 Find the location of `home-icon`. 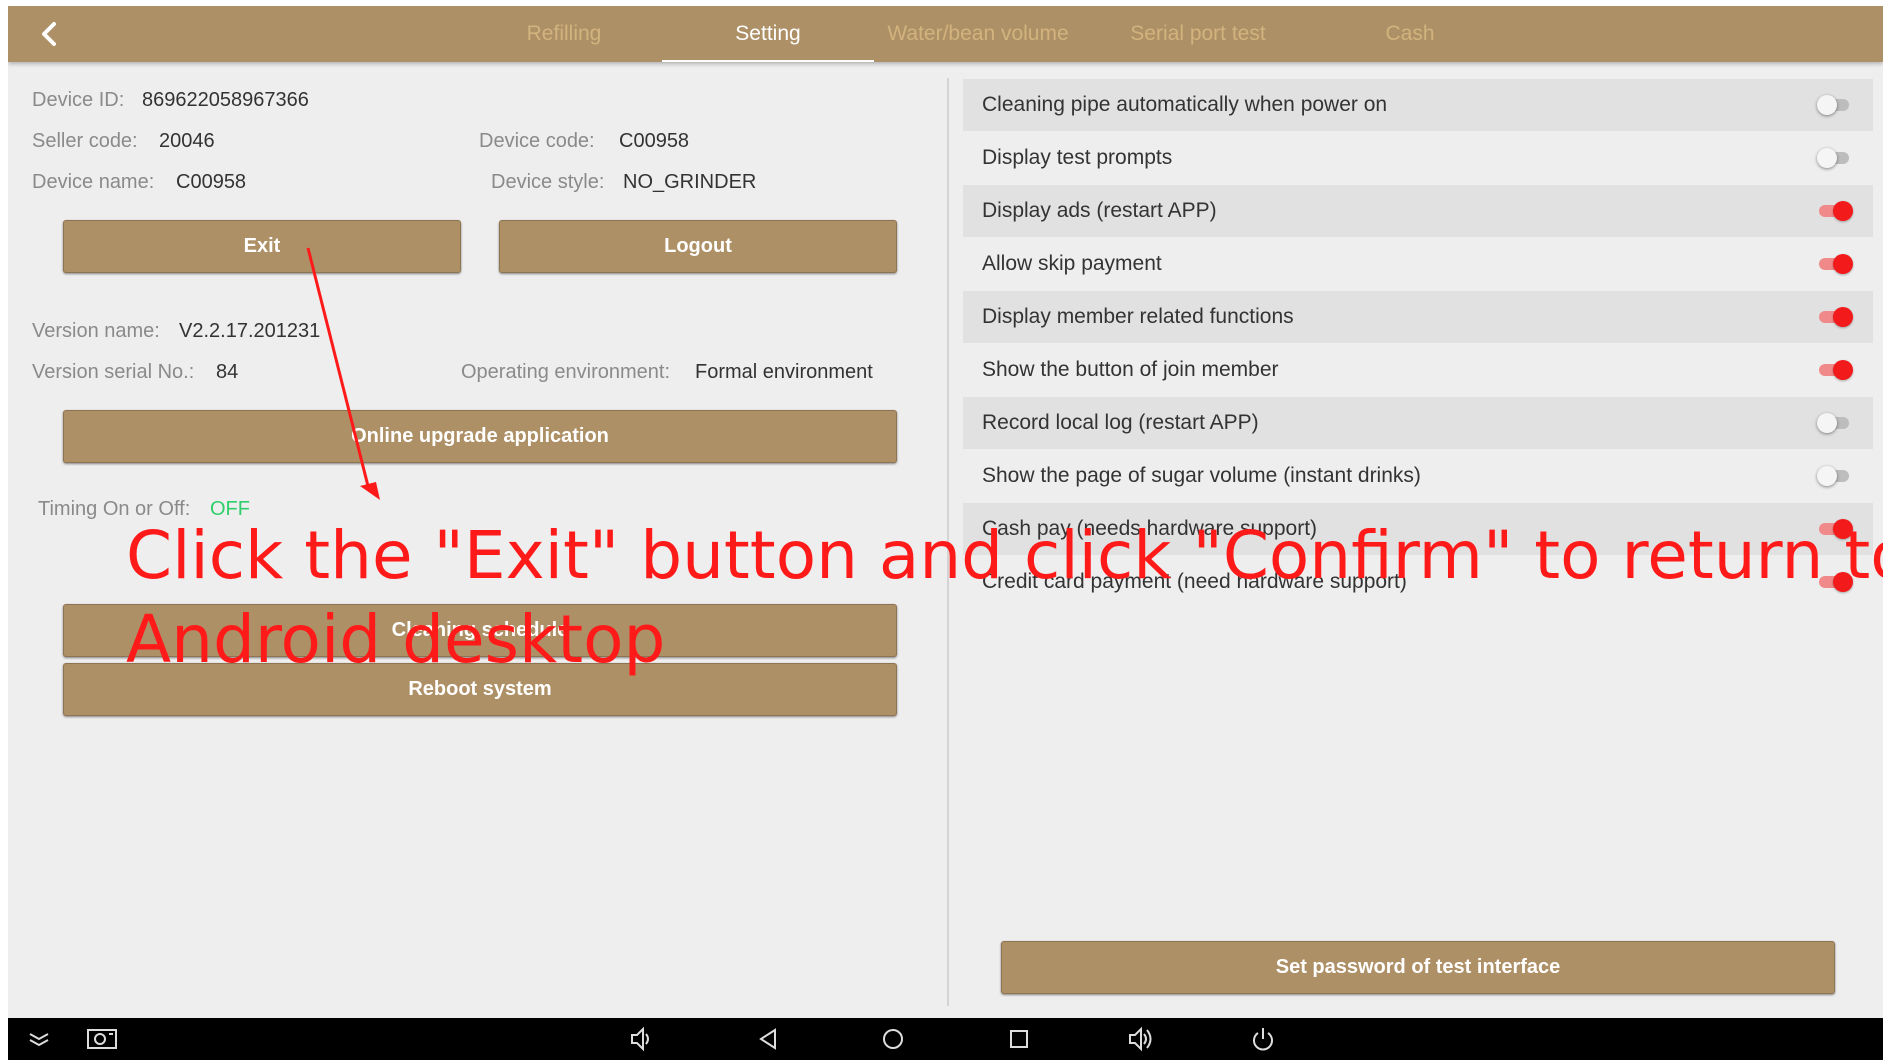

home-icon is located at coordinates (893, 1039).